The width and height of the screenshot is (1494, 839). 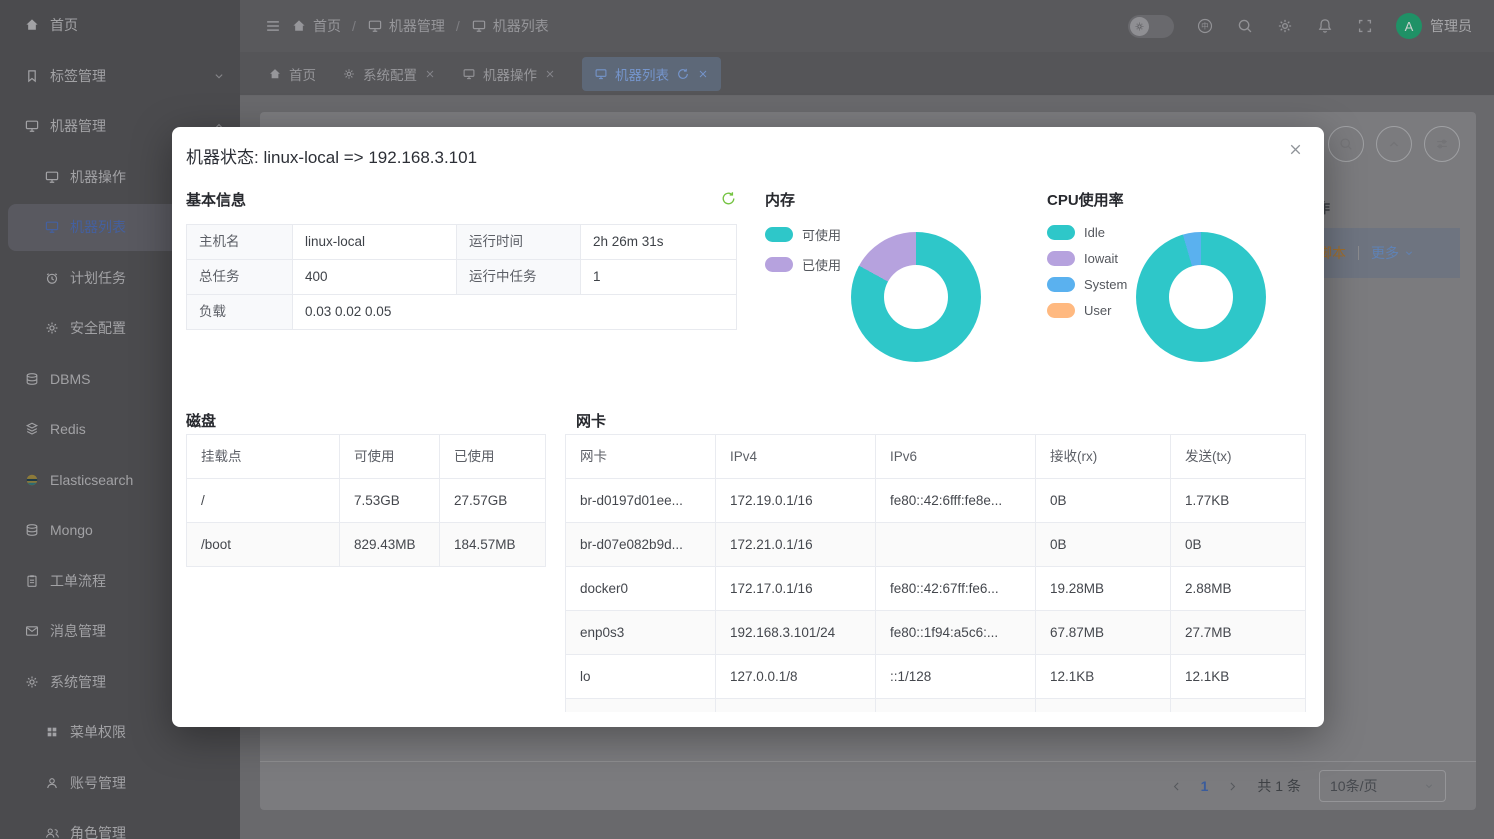 I want to click on sidebar-item-label: 角色管理, so click(x=98, y=832).